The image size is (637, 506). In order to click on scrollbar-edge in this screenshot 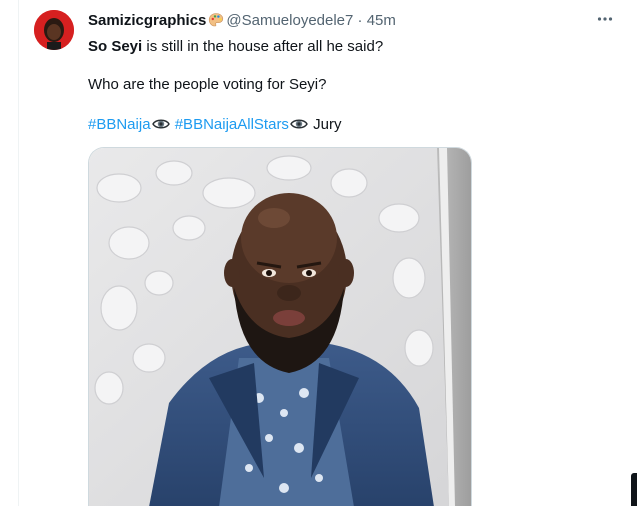, I will do `click(634, 489)`.